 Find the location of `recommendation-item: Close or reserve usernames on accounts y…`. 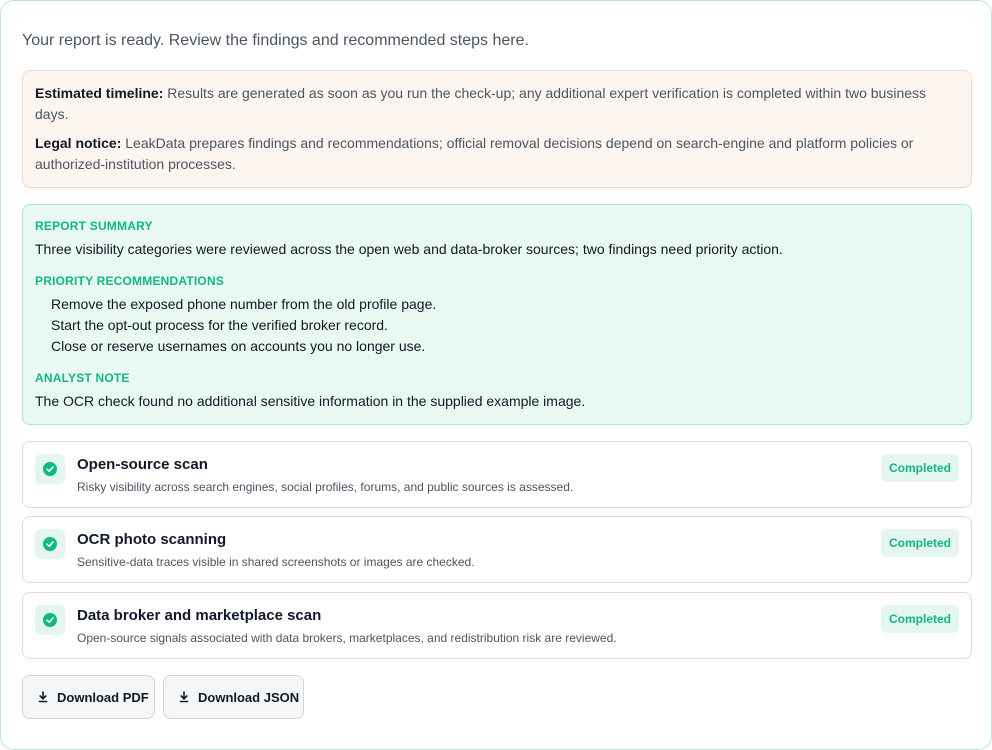

recommendation-item: Close or reserve usernames on accounts y… is located at coordinates (238, 346).